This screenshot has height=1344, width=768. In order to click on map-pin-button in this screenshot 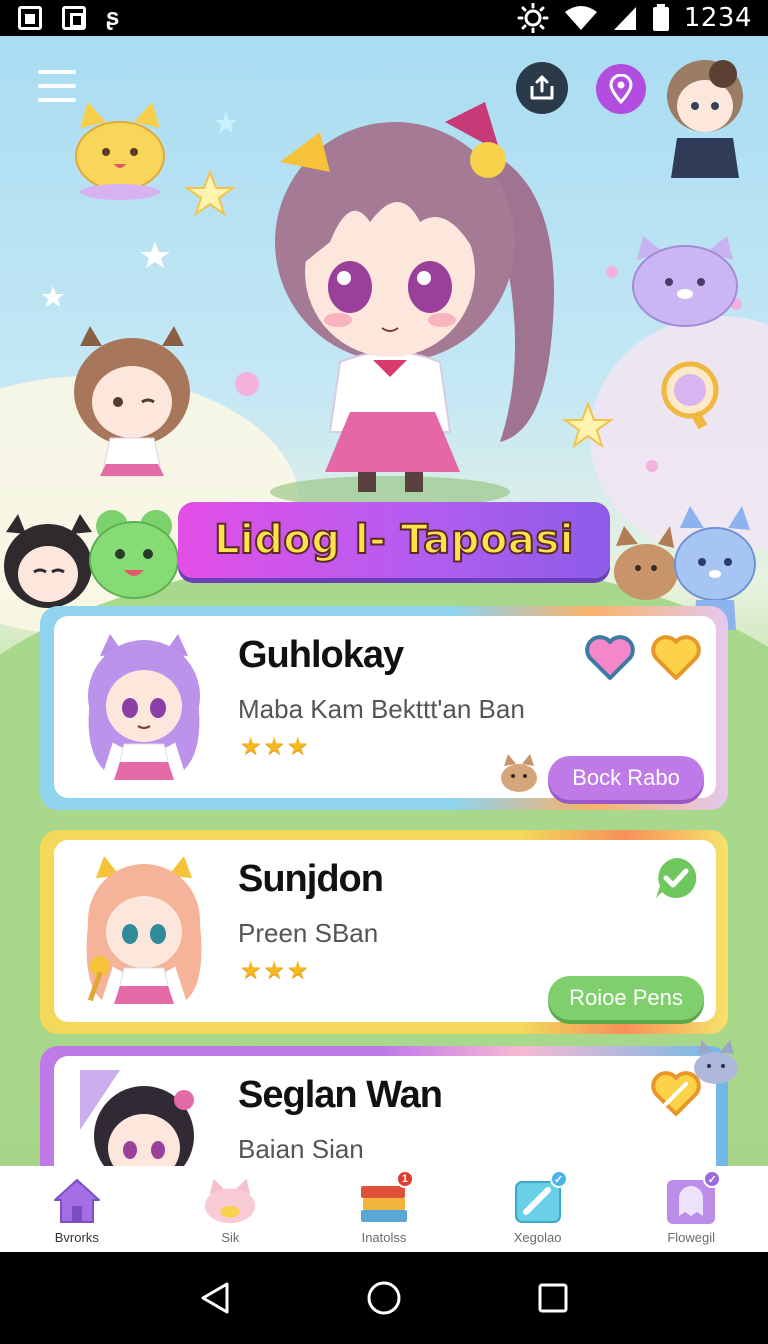, I will do `click(621, 89)`.